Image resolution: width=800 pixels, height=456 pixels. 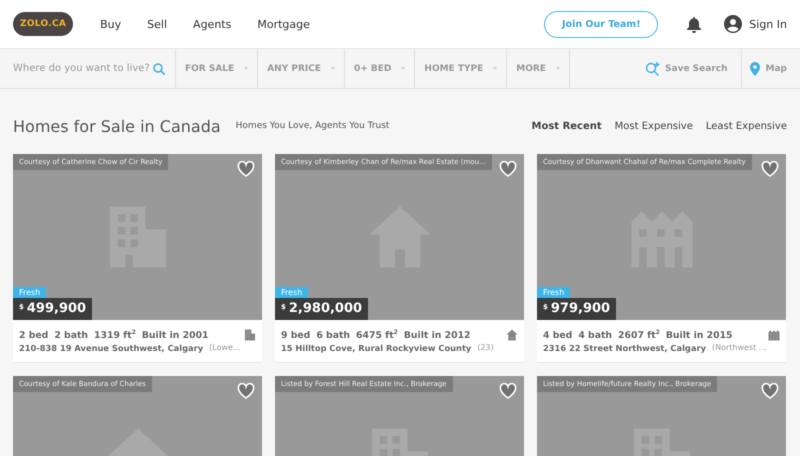 What do you see at coordinates (117, 126) in the screenshot?
I see `page-title: Homes for Sale in Canada` at bounding box center [117, 126].